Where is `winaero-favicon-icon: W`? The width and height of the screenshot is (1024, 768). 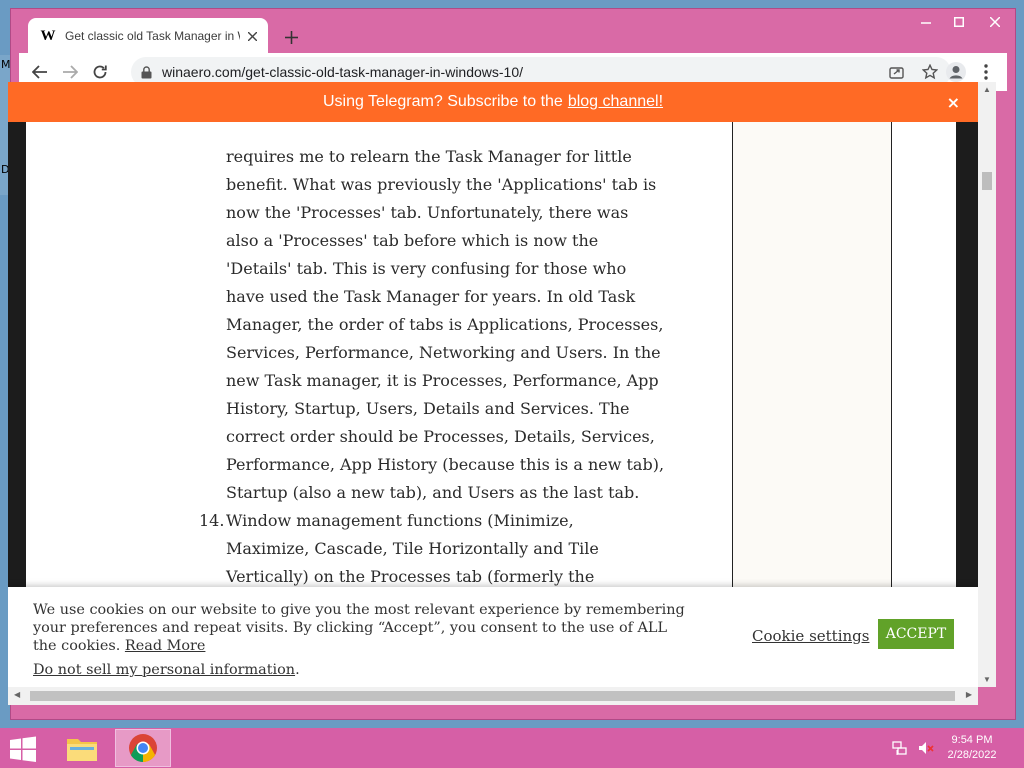 winaero-favicon-icon: W is located at coordinates (48, 35).